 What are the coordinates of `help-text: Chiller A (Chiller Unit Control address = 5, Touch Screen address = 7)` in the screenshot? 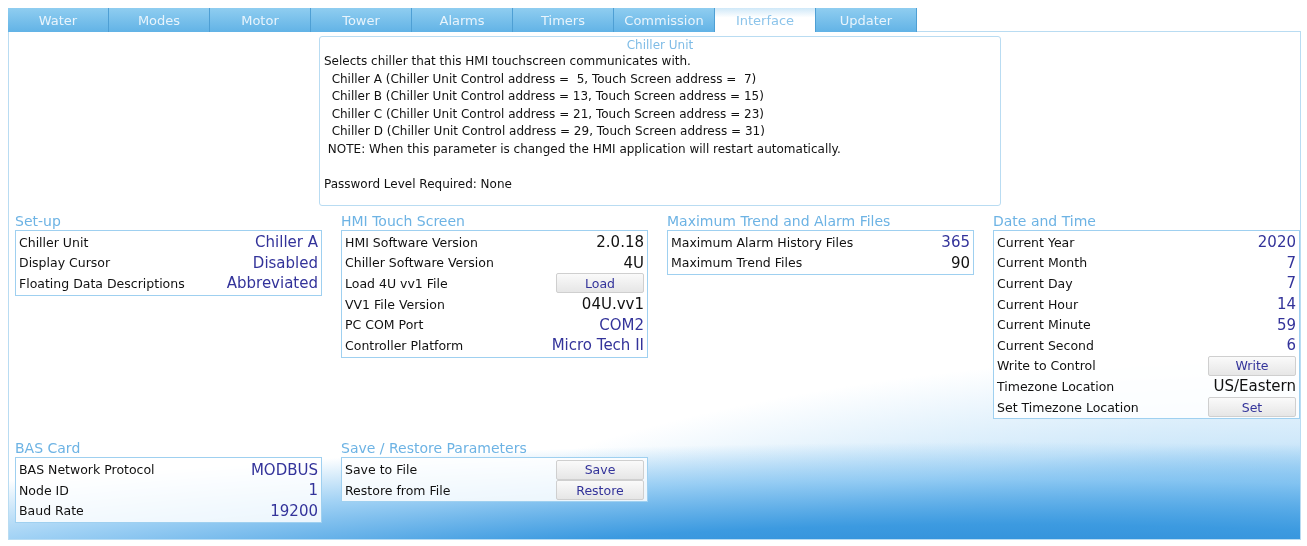 It's located at (544, 79).